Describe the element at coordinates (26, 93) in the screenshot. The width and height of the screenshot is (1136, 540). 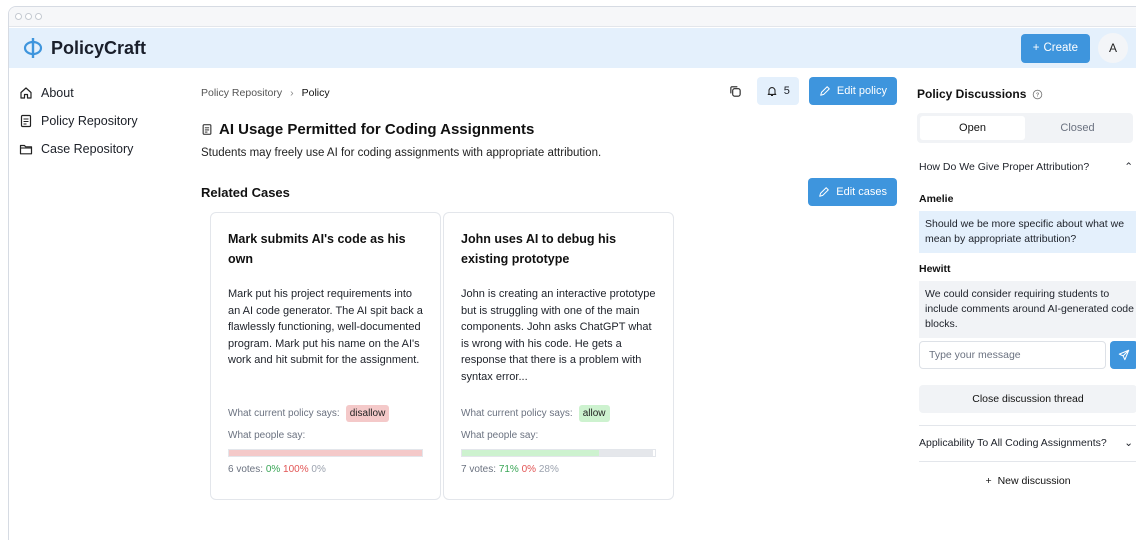
I see `home-icon` at that location.